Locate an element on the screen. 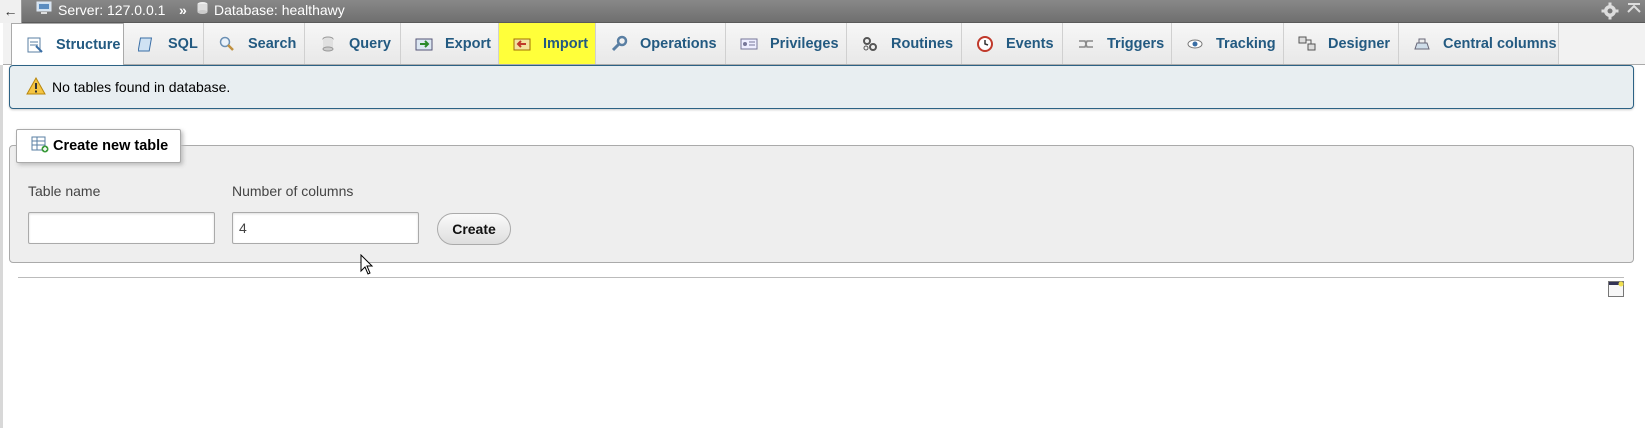 This screenshot has width=1645, height=428. structure-icon is located at coordinates (35, 45).